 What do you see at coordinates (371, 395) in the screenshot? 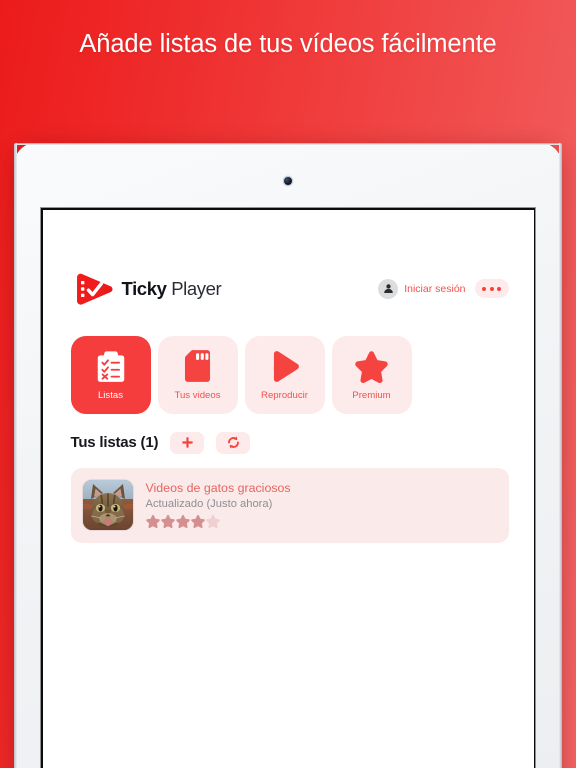
I see `tile-label-premium: Premium` at bounding box center [371, 395].